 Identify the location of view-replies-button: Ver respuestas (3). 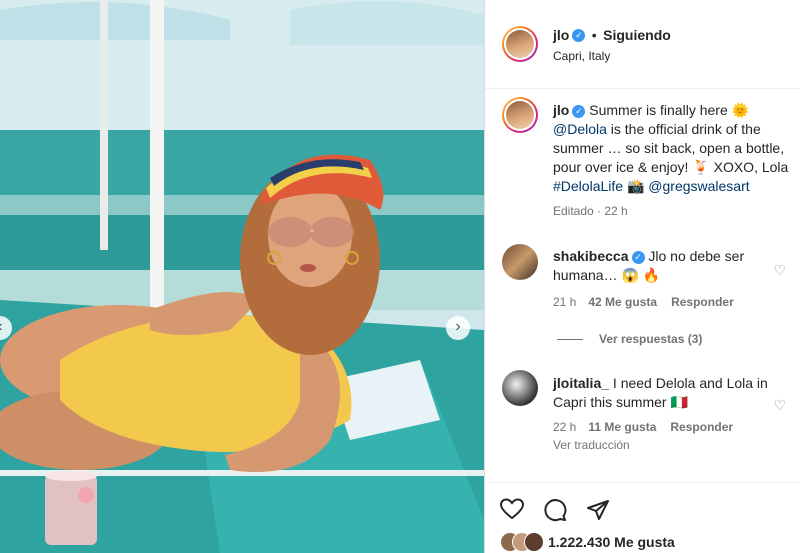
(636, 339).